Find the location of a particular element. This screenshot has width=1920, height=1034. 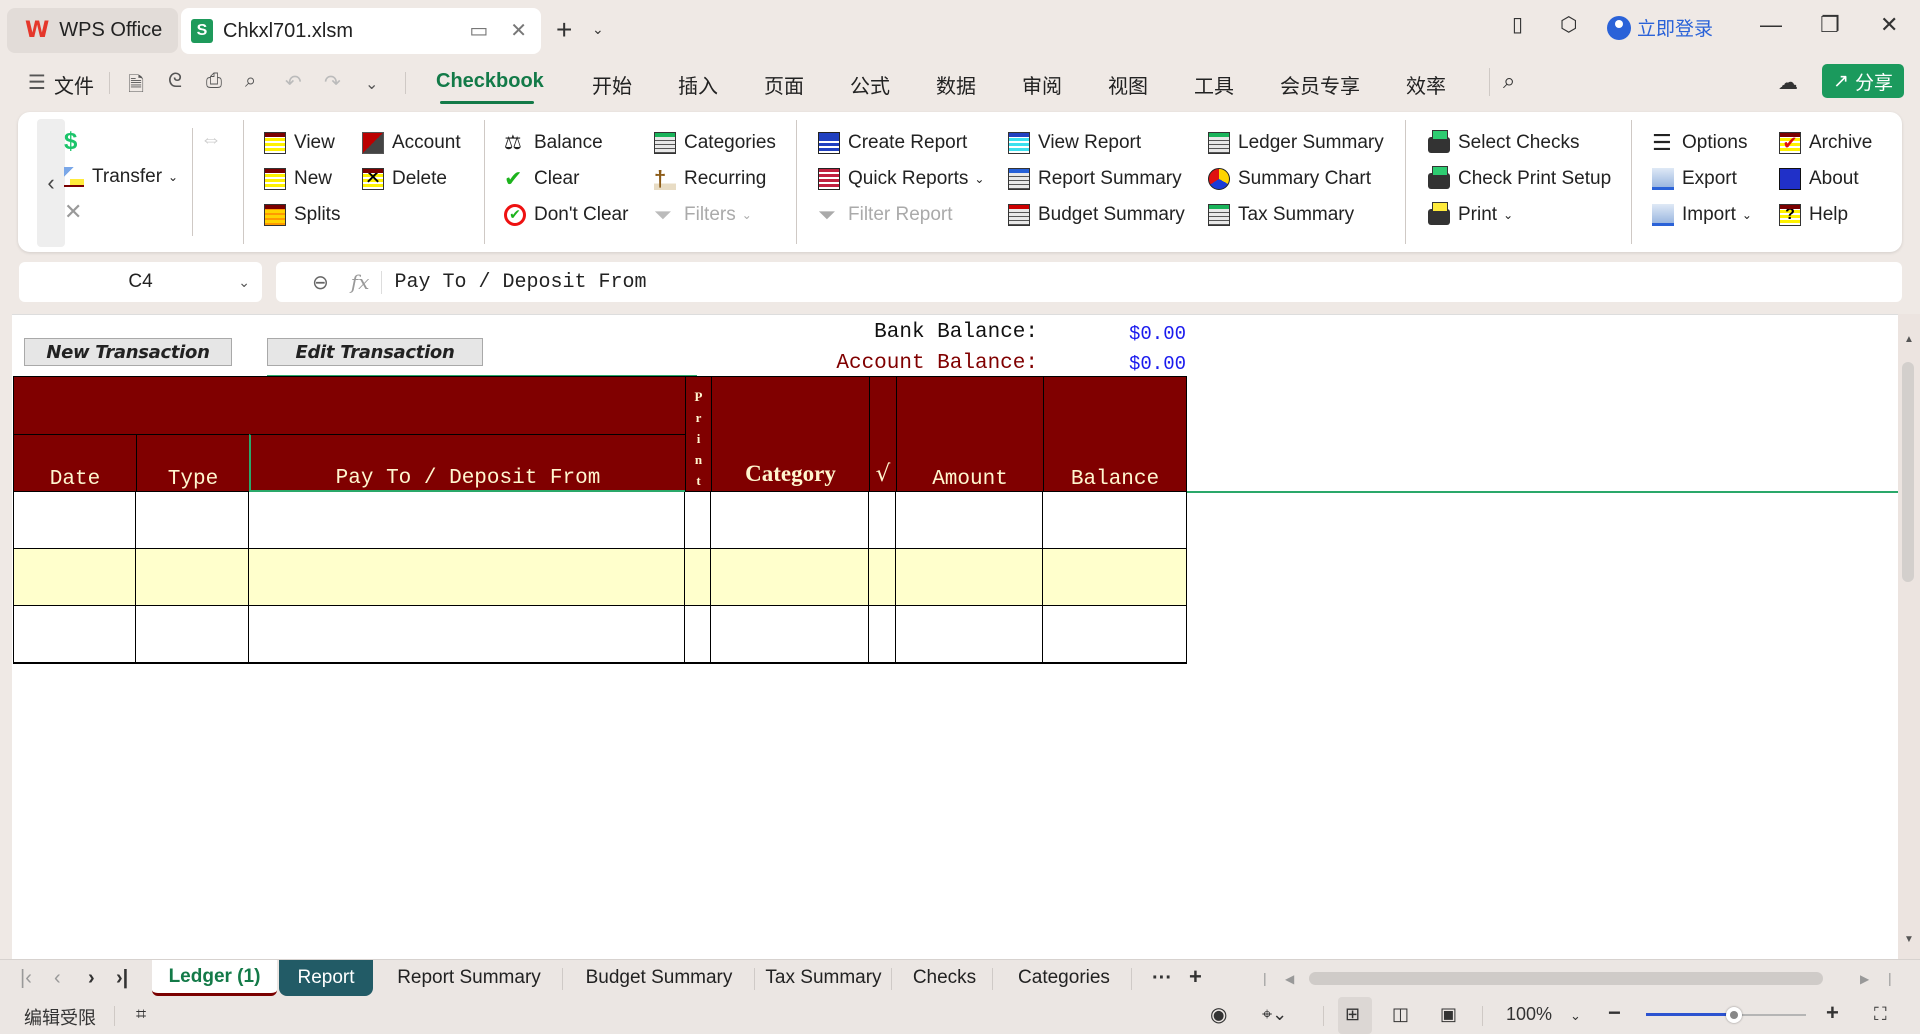

restore-icon: ❐ is located at coordinates (1830, 25).